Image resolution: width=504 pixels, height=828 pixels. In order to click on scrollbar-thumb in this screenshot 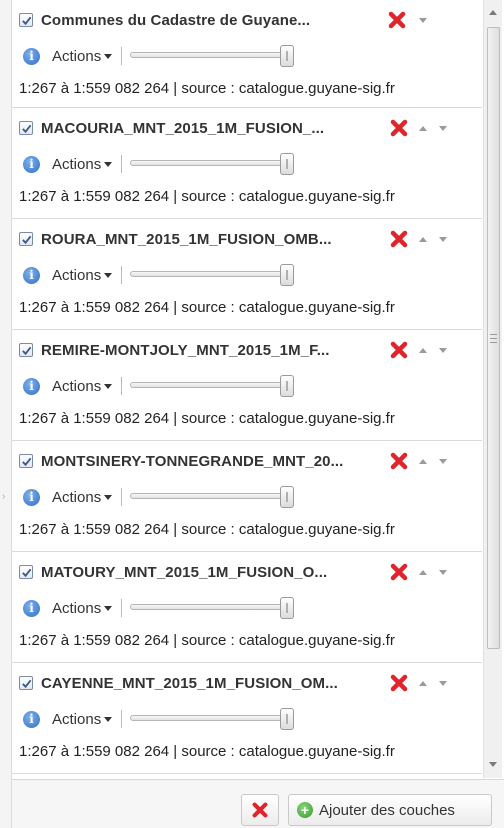, I will do `click(493, 338)`.